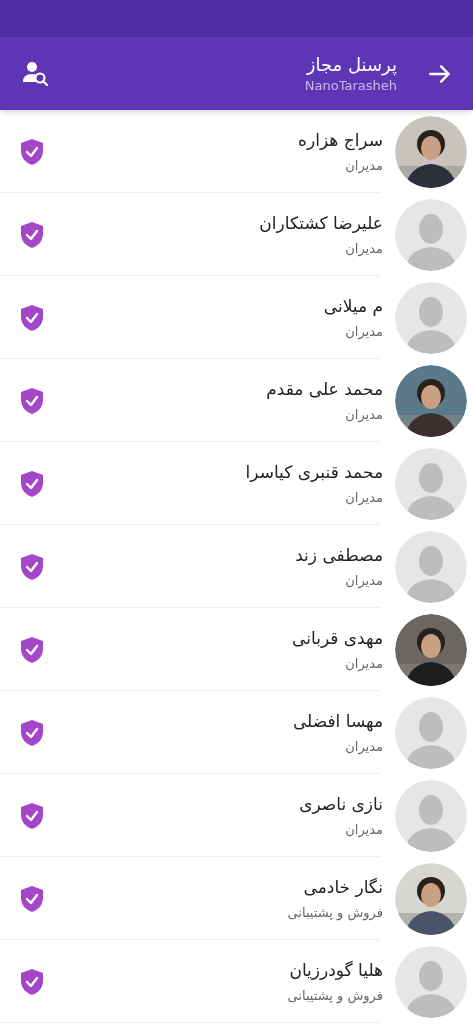 This screenshot has height=1024, width=473. Describe the element at coordinates (236, 981) in the screenshot. I see `person-row: هلیا گودرزیان فروش و پشتیبانی` at that location.